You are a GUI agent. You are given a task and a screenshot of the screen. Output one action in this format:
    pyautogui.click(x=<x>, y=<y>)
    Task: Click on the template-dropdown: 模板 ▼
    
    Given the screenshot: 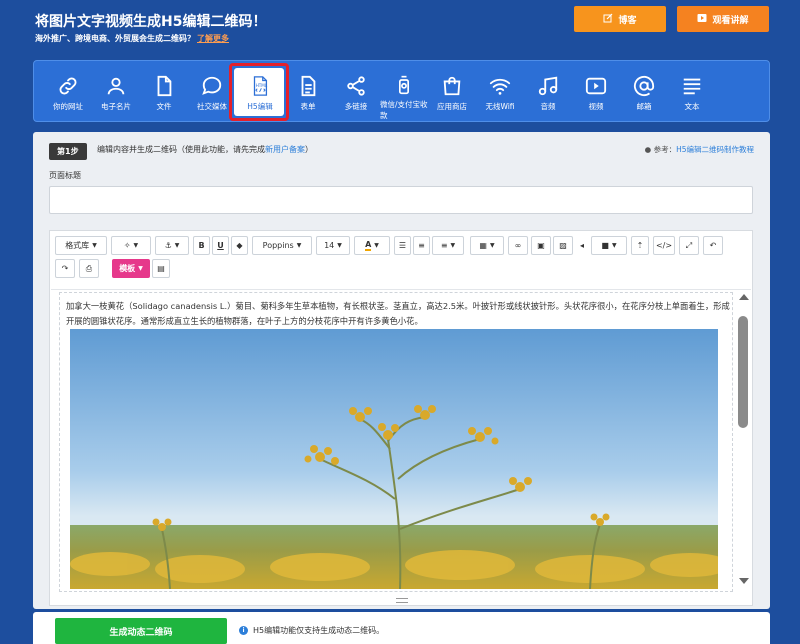 What is the action you would take?
    pyautogui.click(x=131, y=268)
    